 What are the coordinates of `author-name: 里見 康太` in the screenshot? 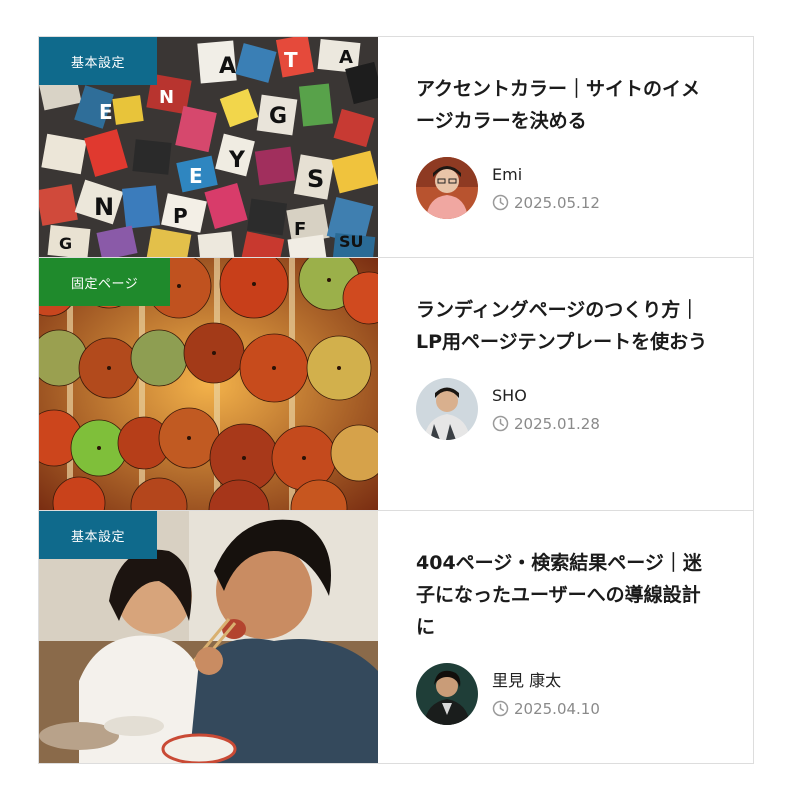 It's located at (546, 681).